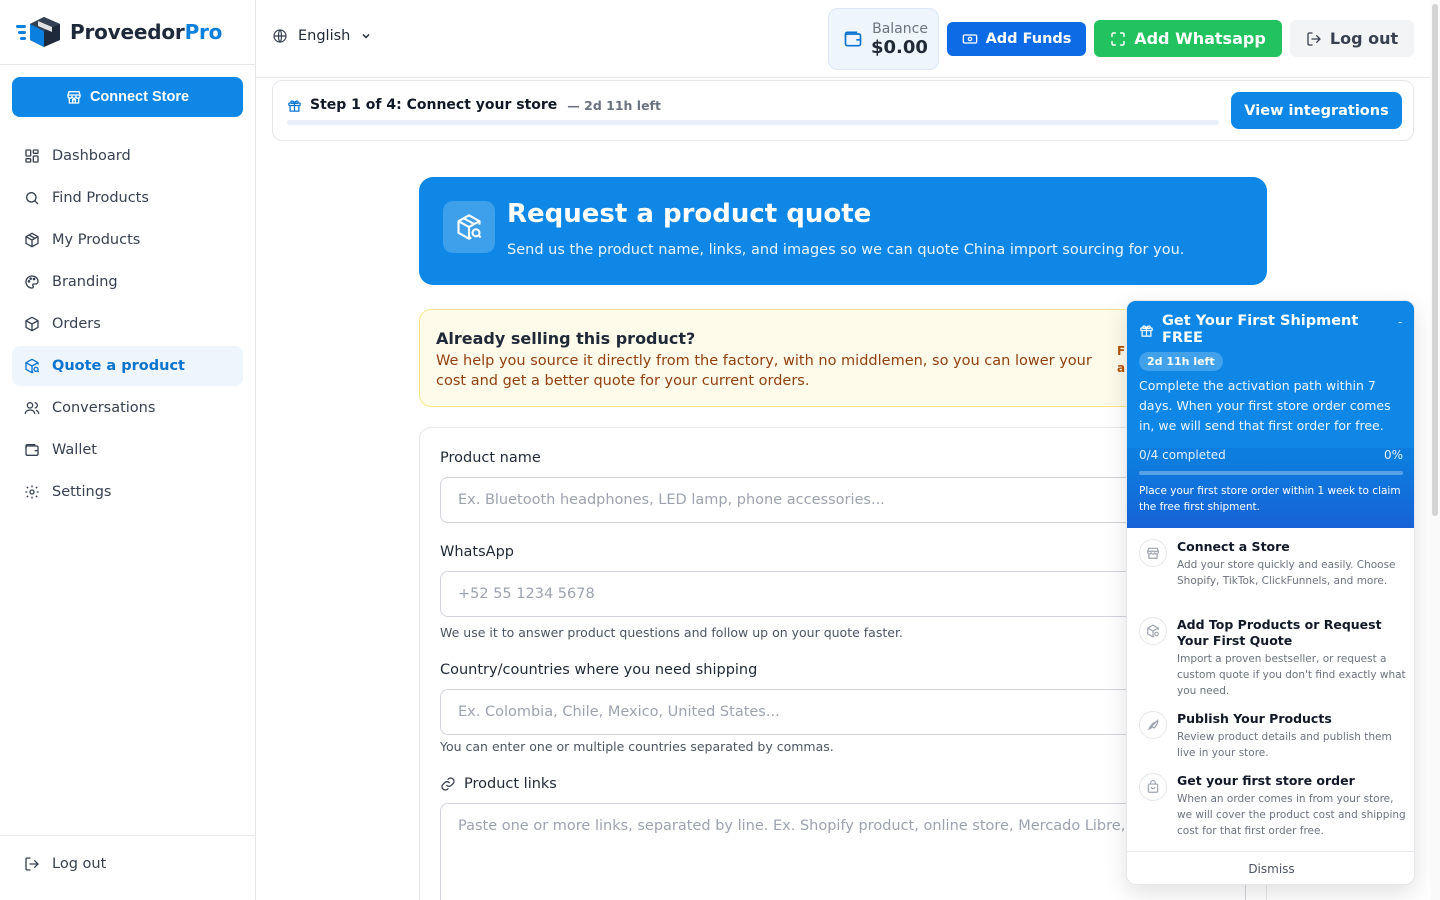 This screenshot has height=900, width=1440. Describe the element at coordinates (434, 105) in the screenshot. I see `step-title: Step 1 of 4: Connect your store` at that location.